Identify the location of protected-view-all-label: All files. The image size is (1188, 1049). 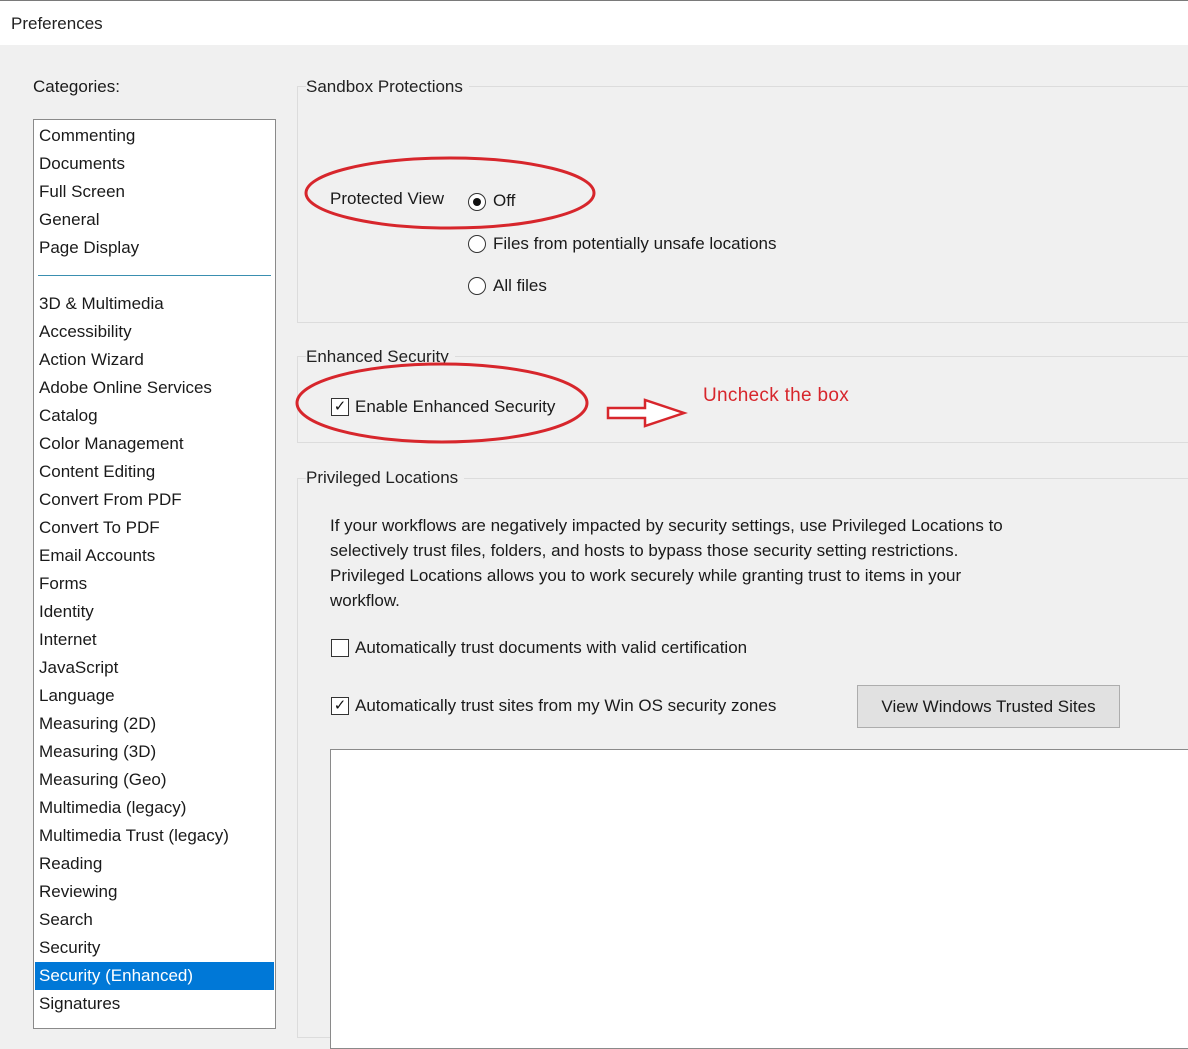
(520, 286).